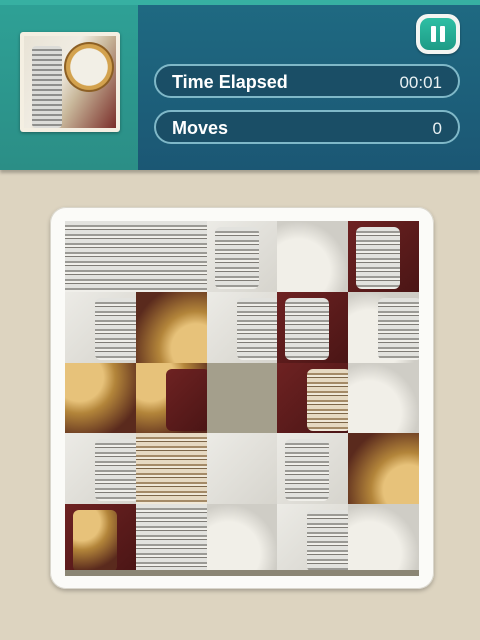 This screenshot has height=640, width=480. I want to click on moves-value: 0, so click(437, 128).